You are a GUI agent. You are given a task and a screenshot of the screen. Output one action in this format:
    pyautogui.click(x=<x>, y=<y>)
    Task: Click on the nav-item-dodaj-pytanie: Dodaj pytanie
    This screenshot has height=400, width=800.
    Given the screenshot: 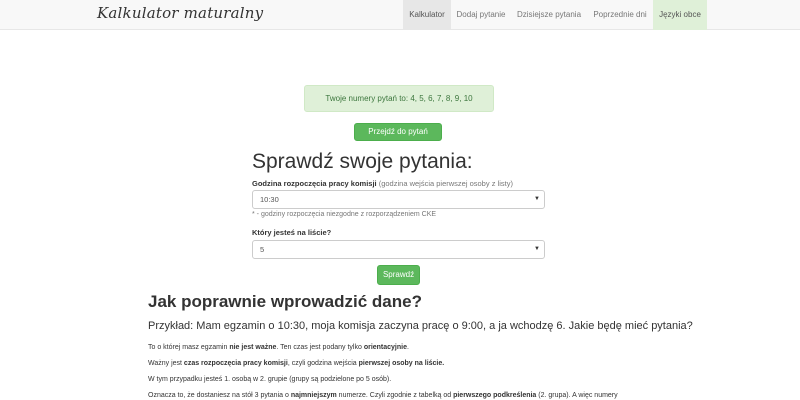 What is the action you would take?
    pyautogui.click(x=481, y=15)
    